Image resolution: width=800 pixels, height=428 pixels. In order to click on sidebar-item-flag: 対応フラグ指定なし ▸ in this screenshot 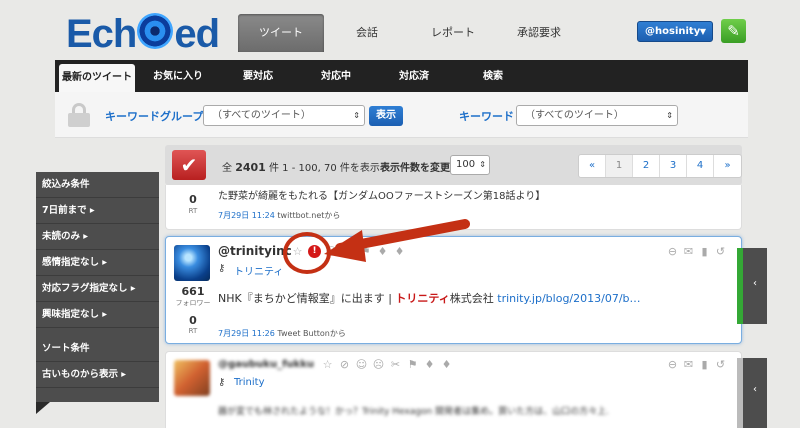, I will do `click(97, 289)`.